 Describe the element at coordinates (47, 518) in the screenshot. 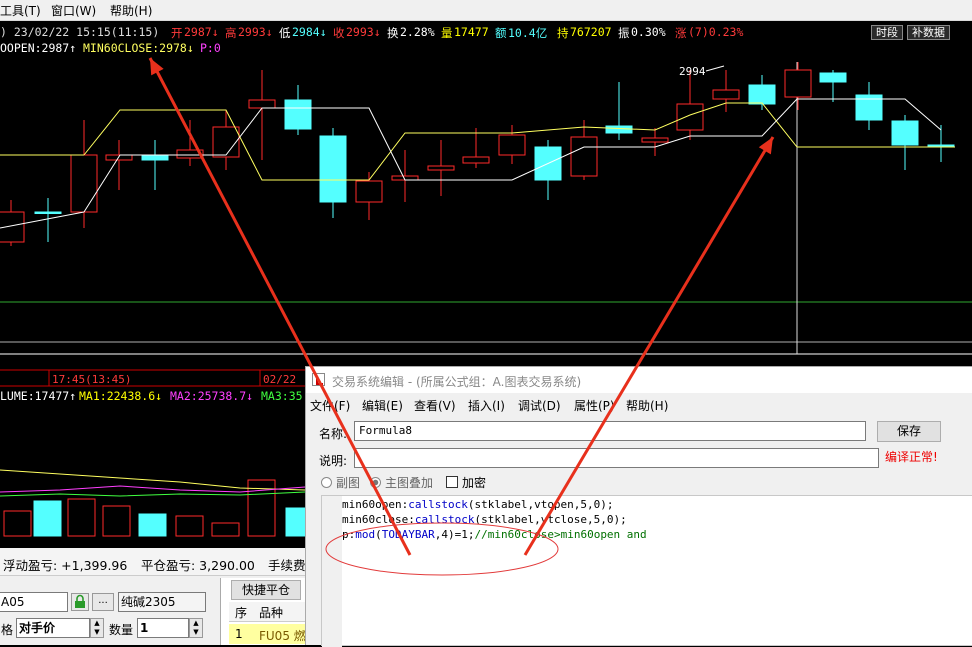

I see `volume-bar-down` at that location.